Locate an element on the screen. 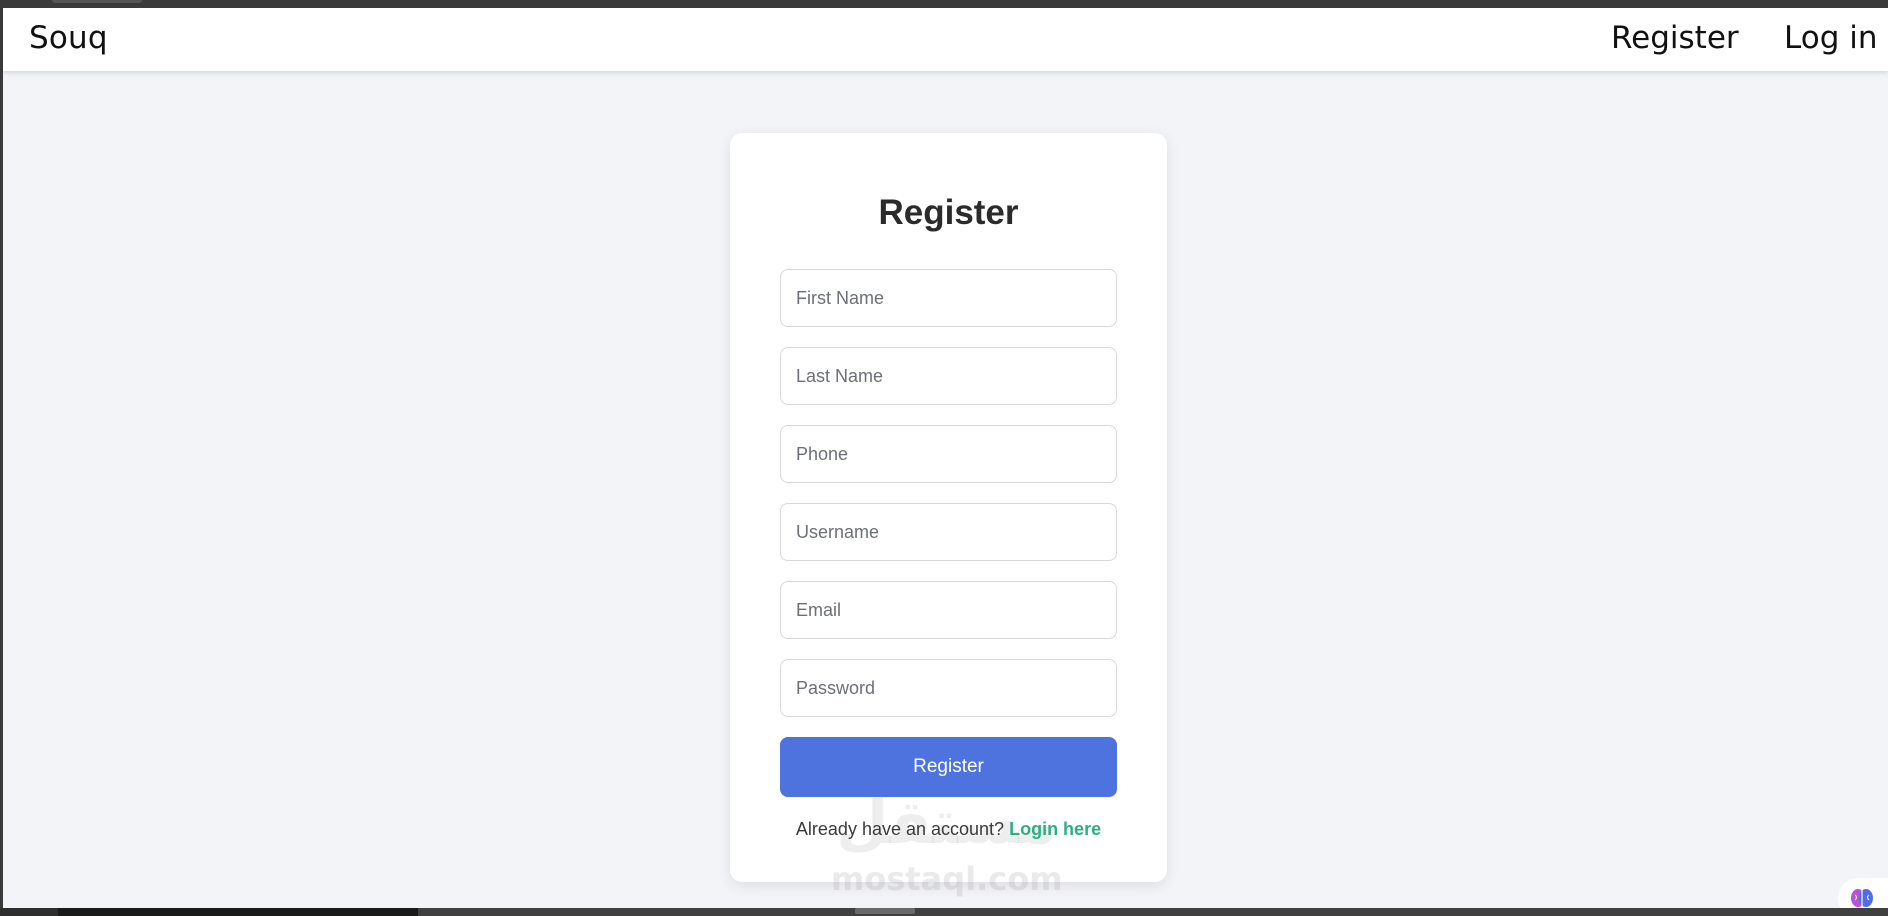 The width and height of the screenshot is (1888, 916). login-here-link: Login here is located at coordinates (1055, 829).